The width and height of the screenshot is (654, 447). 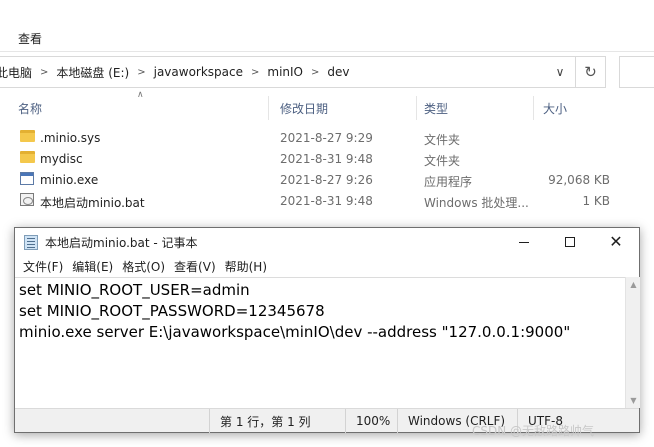 What do you see at coordinates (560, 72) in the screenshot?
I see `chevron-down-icon: ∨` at bounding box center [560, 72].